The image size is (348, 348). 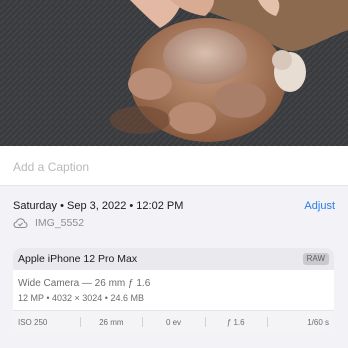 I want to click on caption-input, so click(x=174, y=167).